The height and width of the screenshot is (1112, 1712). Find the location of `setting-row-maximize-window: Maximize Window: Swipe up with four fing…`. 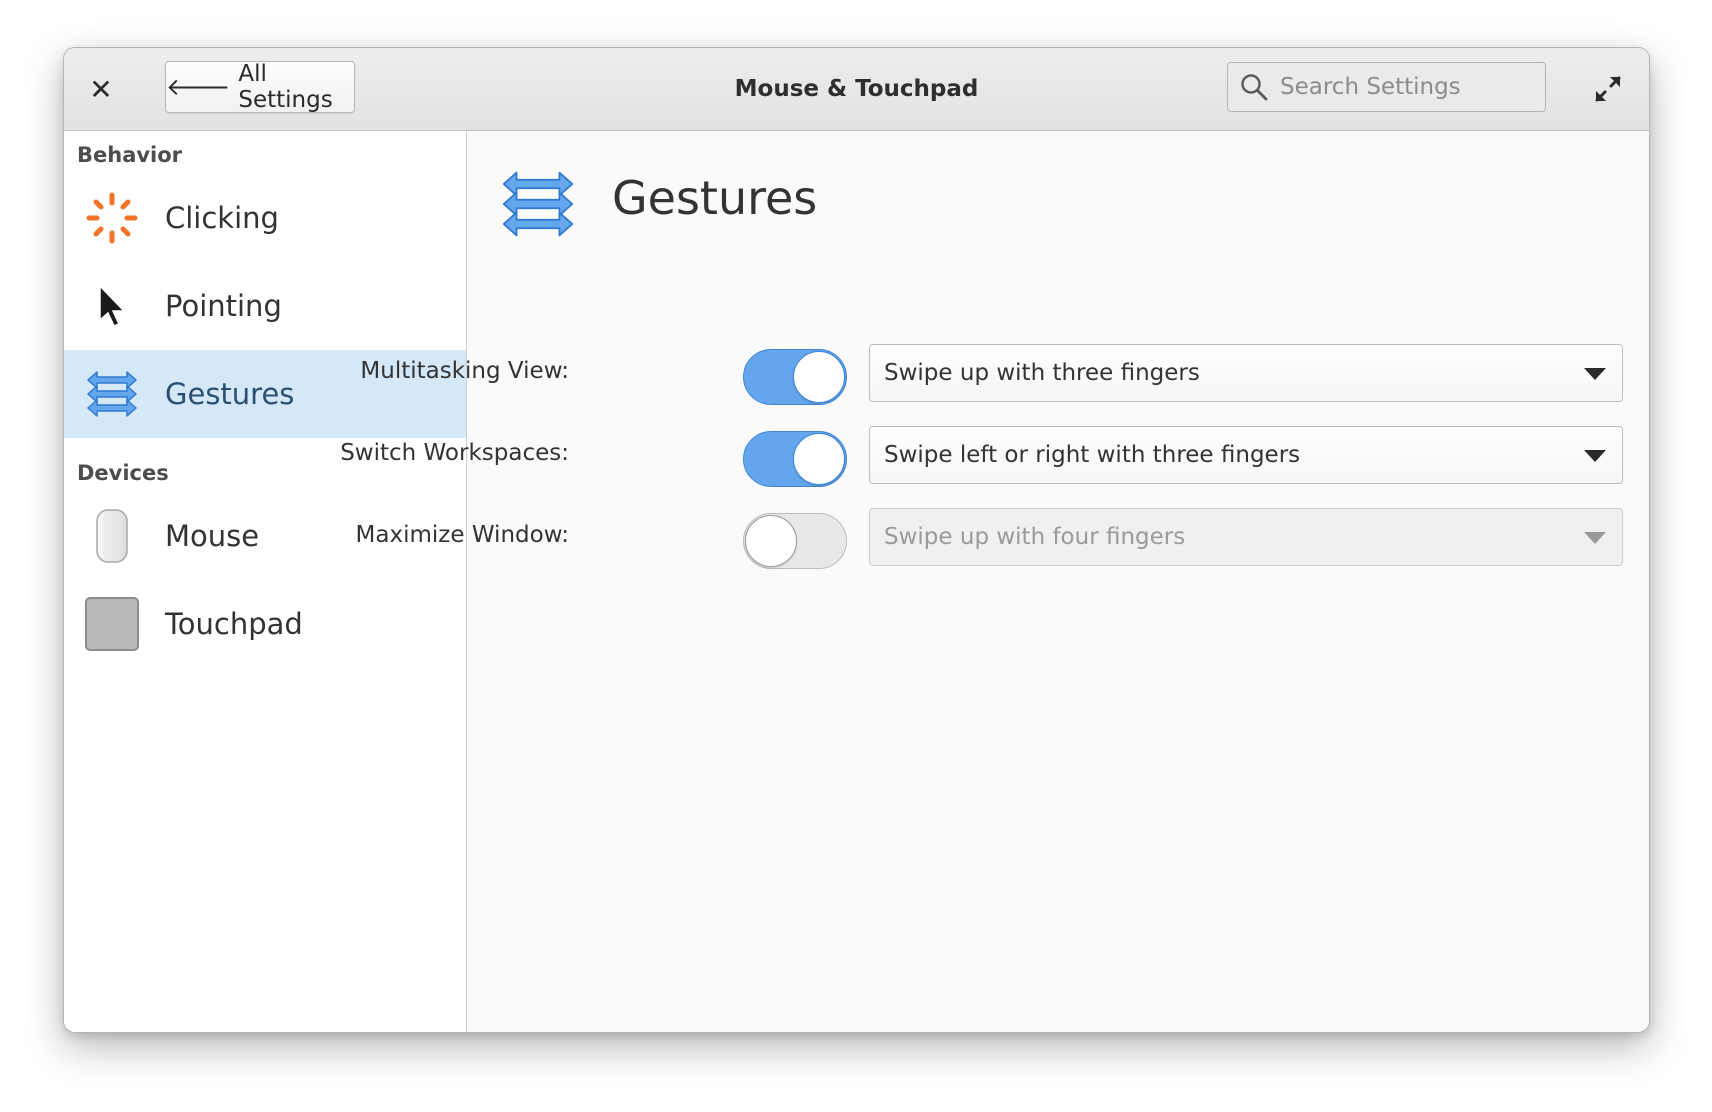

setting-row-maximize-window: Maximize Window: Swipe up with four fing… is located at coordinates (1002, 538).